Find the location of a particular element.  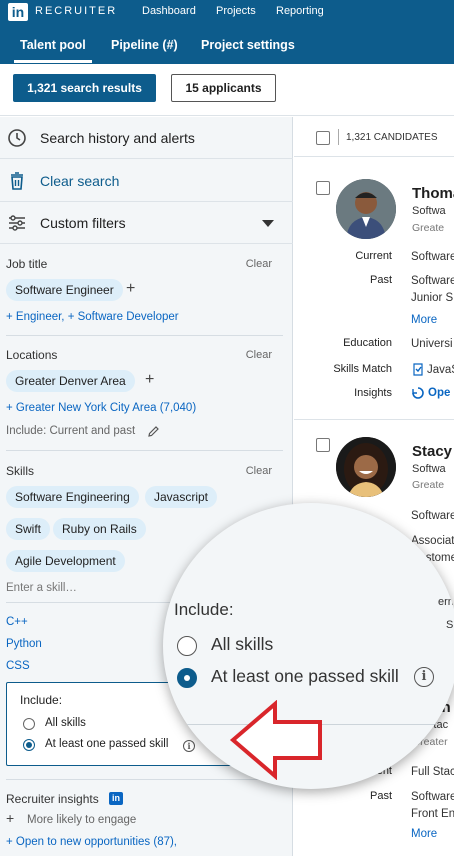

pencil-icon is located at coordinates (153, 431).